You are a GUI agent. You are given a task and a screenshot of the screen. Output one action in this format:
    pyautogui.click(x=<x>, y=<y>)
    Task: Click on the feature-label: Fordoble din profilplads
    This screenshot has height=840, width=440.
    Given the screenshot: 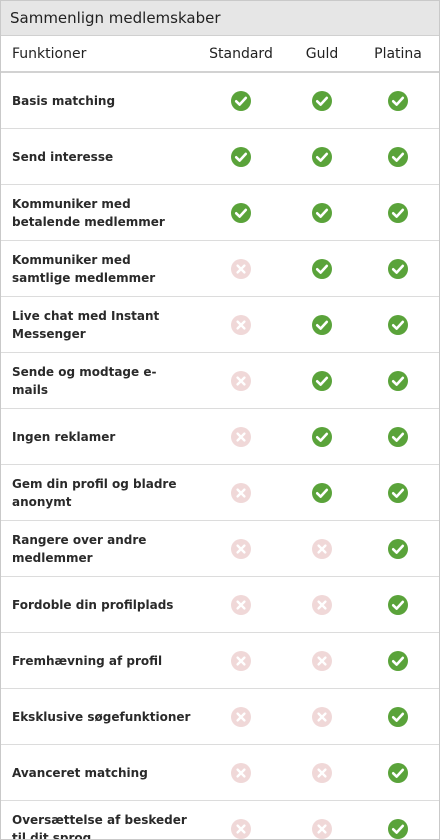 What is the action you would take?
    pyautogui.click(x=93, y=604)
    